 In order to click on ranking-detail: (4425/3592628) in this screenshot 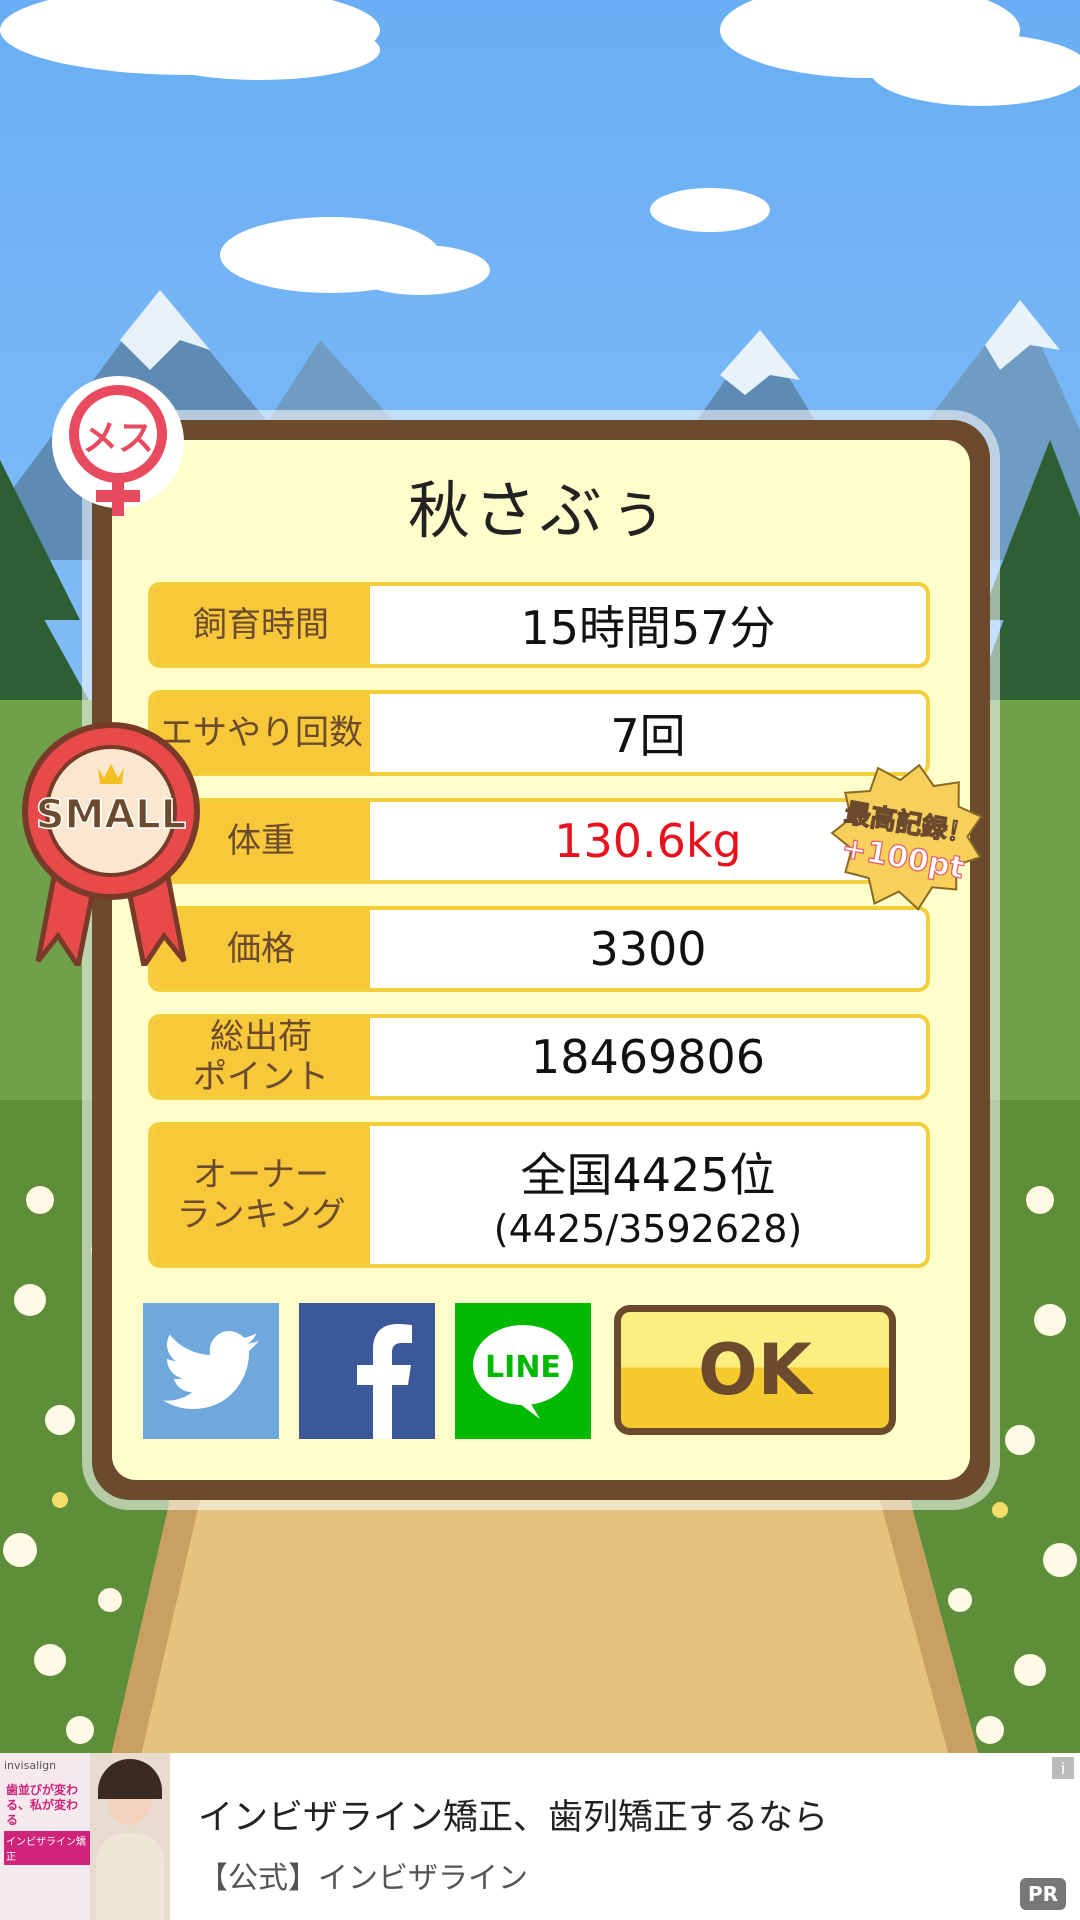, I will do `click(648, 1229)`.